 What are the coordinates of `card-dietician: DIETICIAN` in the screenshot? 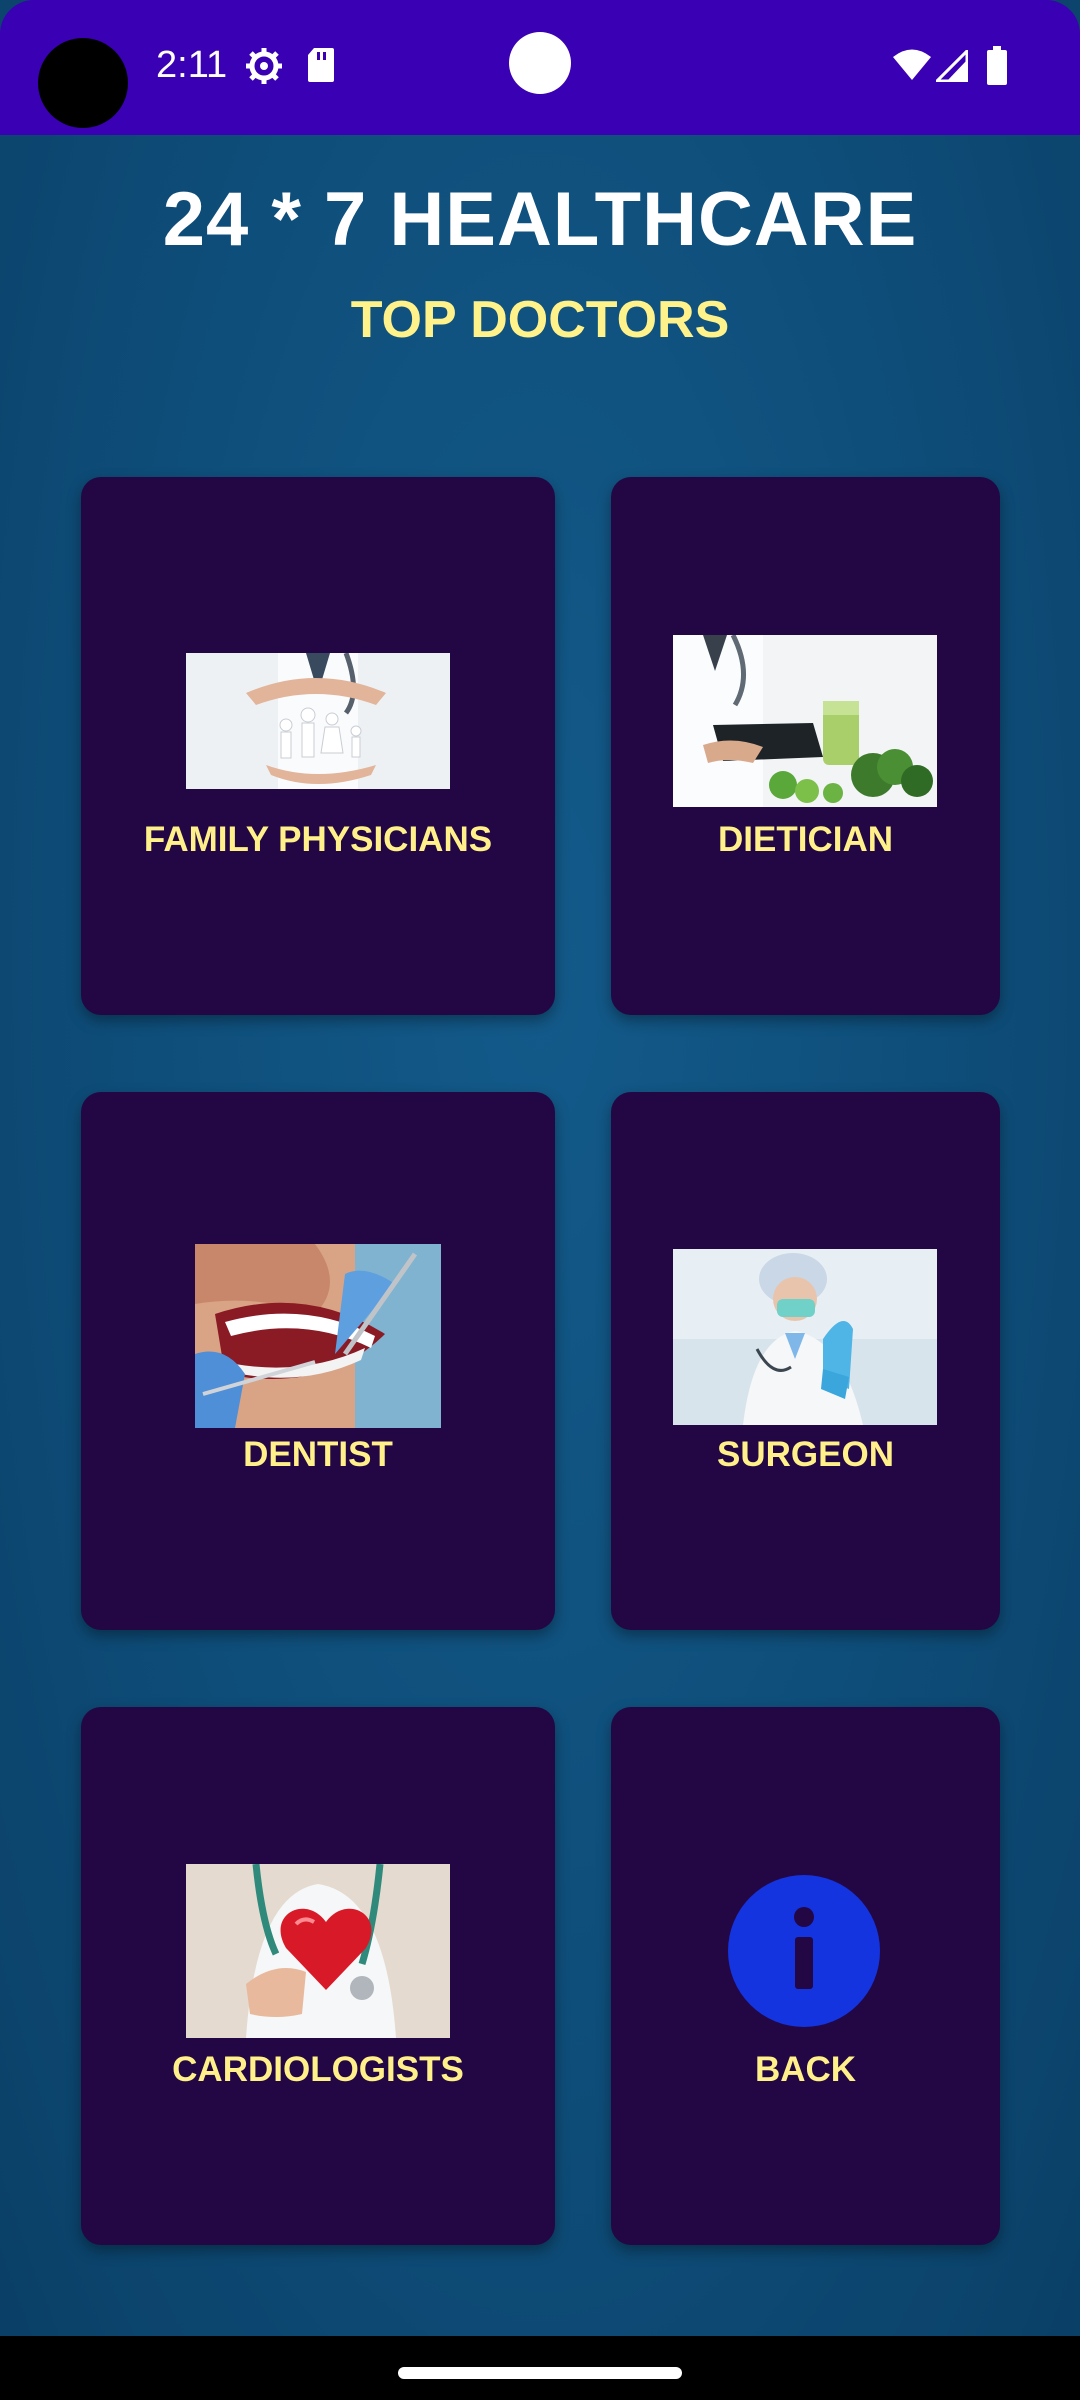 It's located at (805, 746).